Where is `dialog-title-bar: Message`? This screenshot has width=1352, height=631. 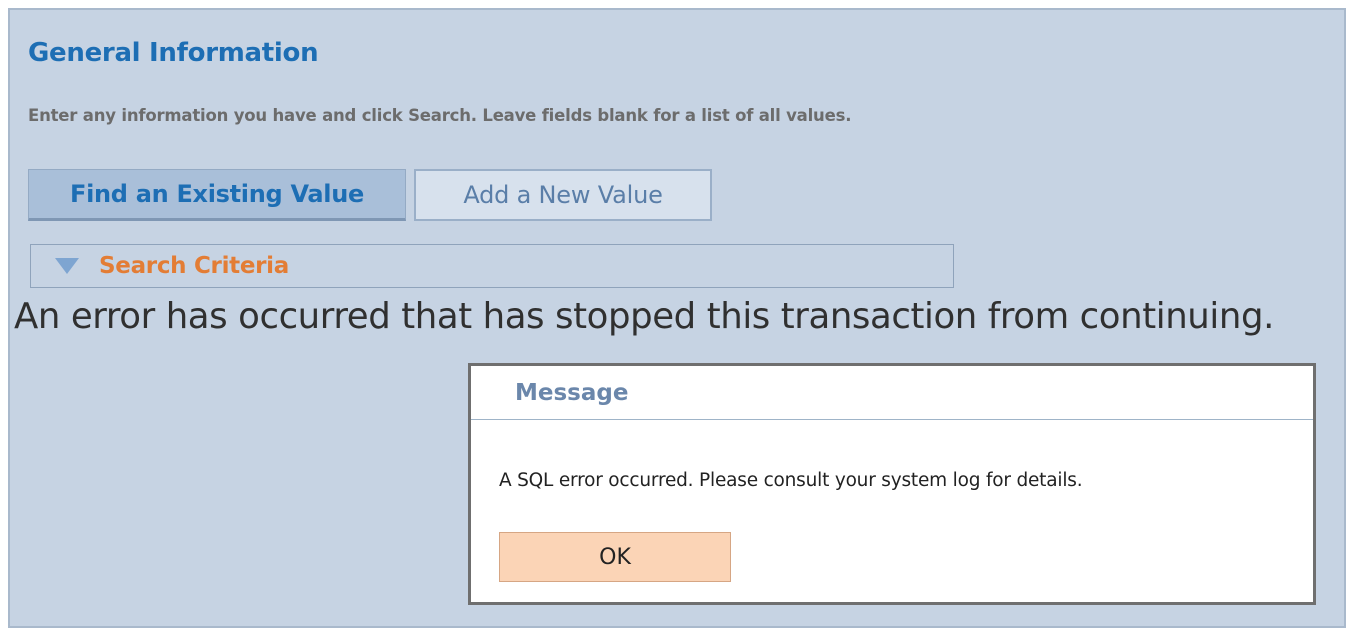
dialog-title-bar: Message is located at coordinates (892, 393).